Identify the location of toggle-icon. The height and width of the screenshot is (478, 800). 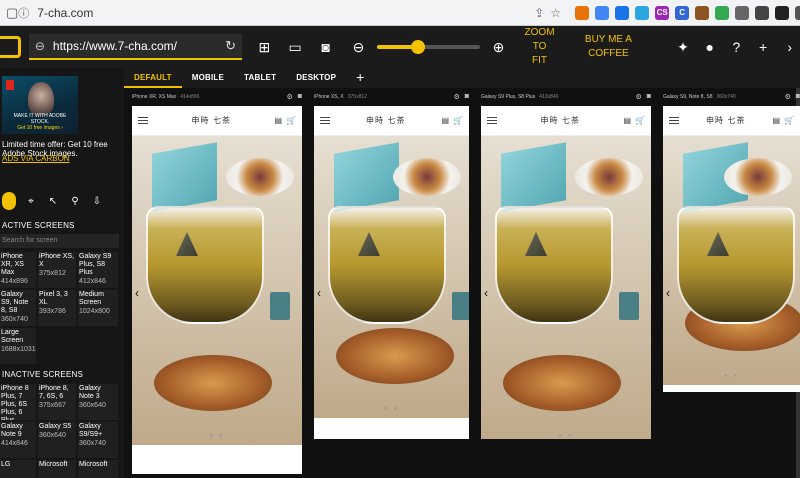
(9, 201).